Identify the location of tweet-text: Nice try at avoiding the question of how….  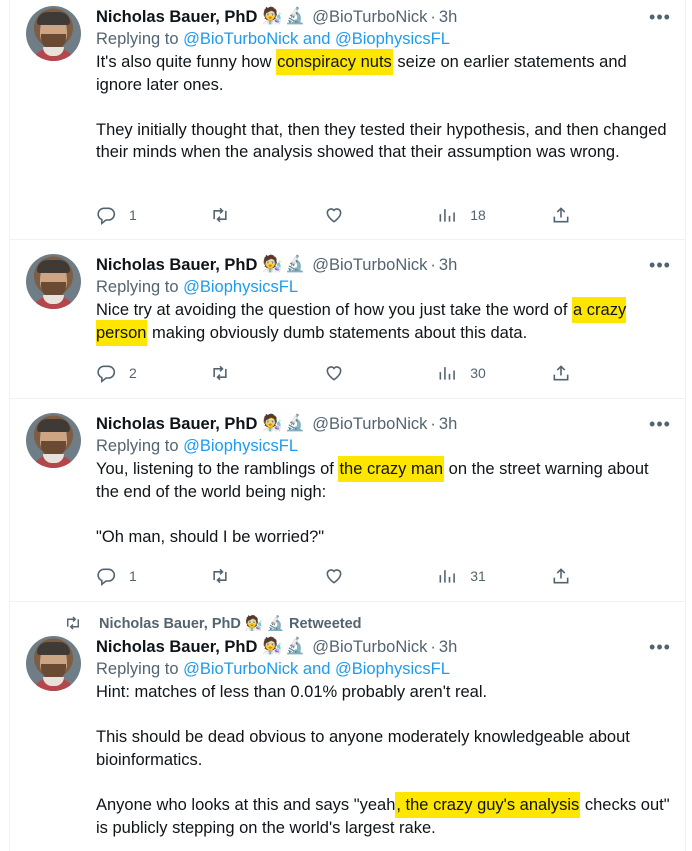
(383, 321).